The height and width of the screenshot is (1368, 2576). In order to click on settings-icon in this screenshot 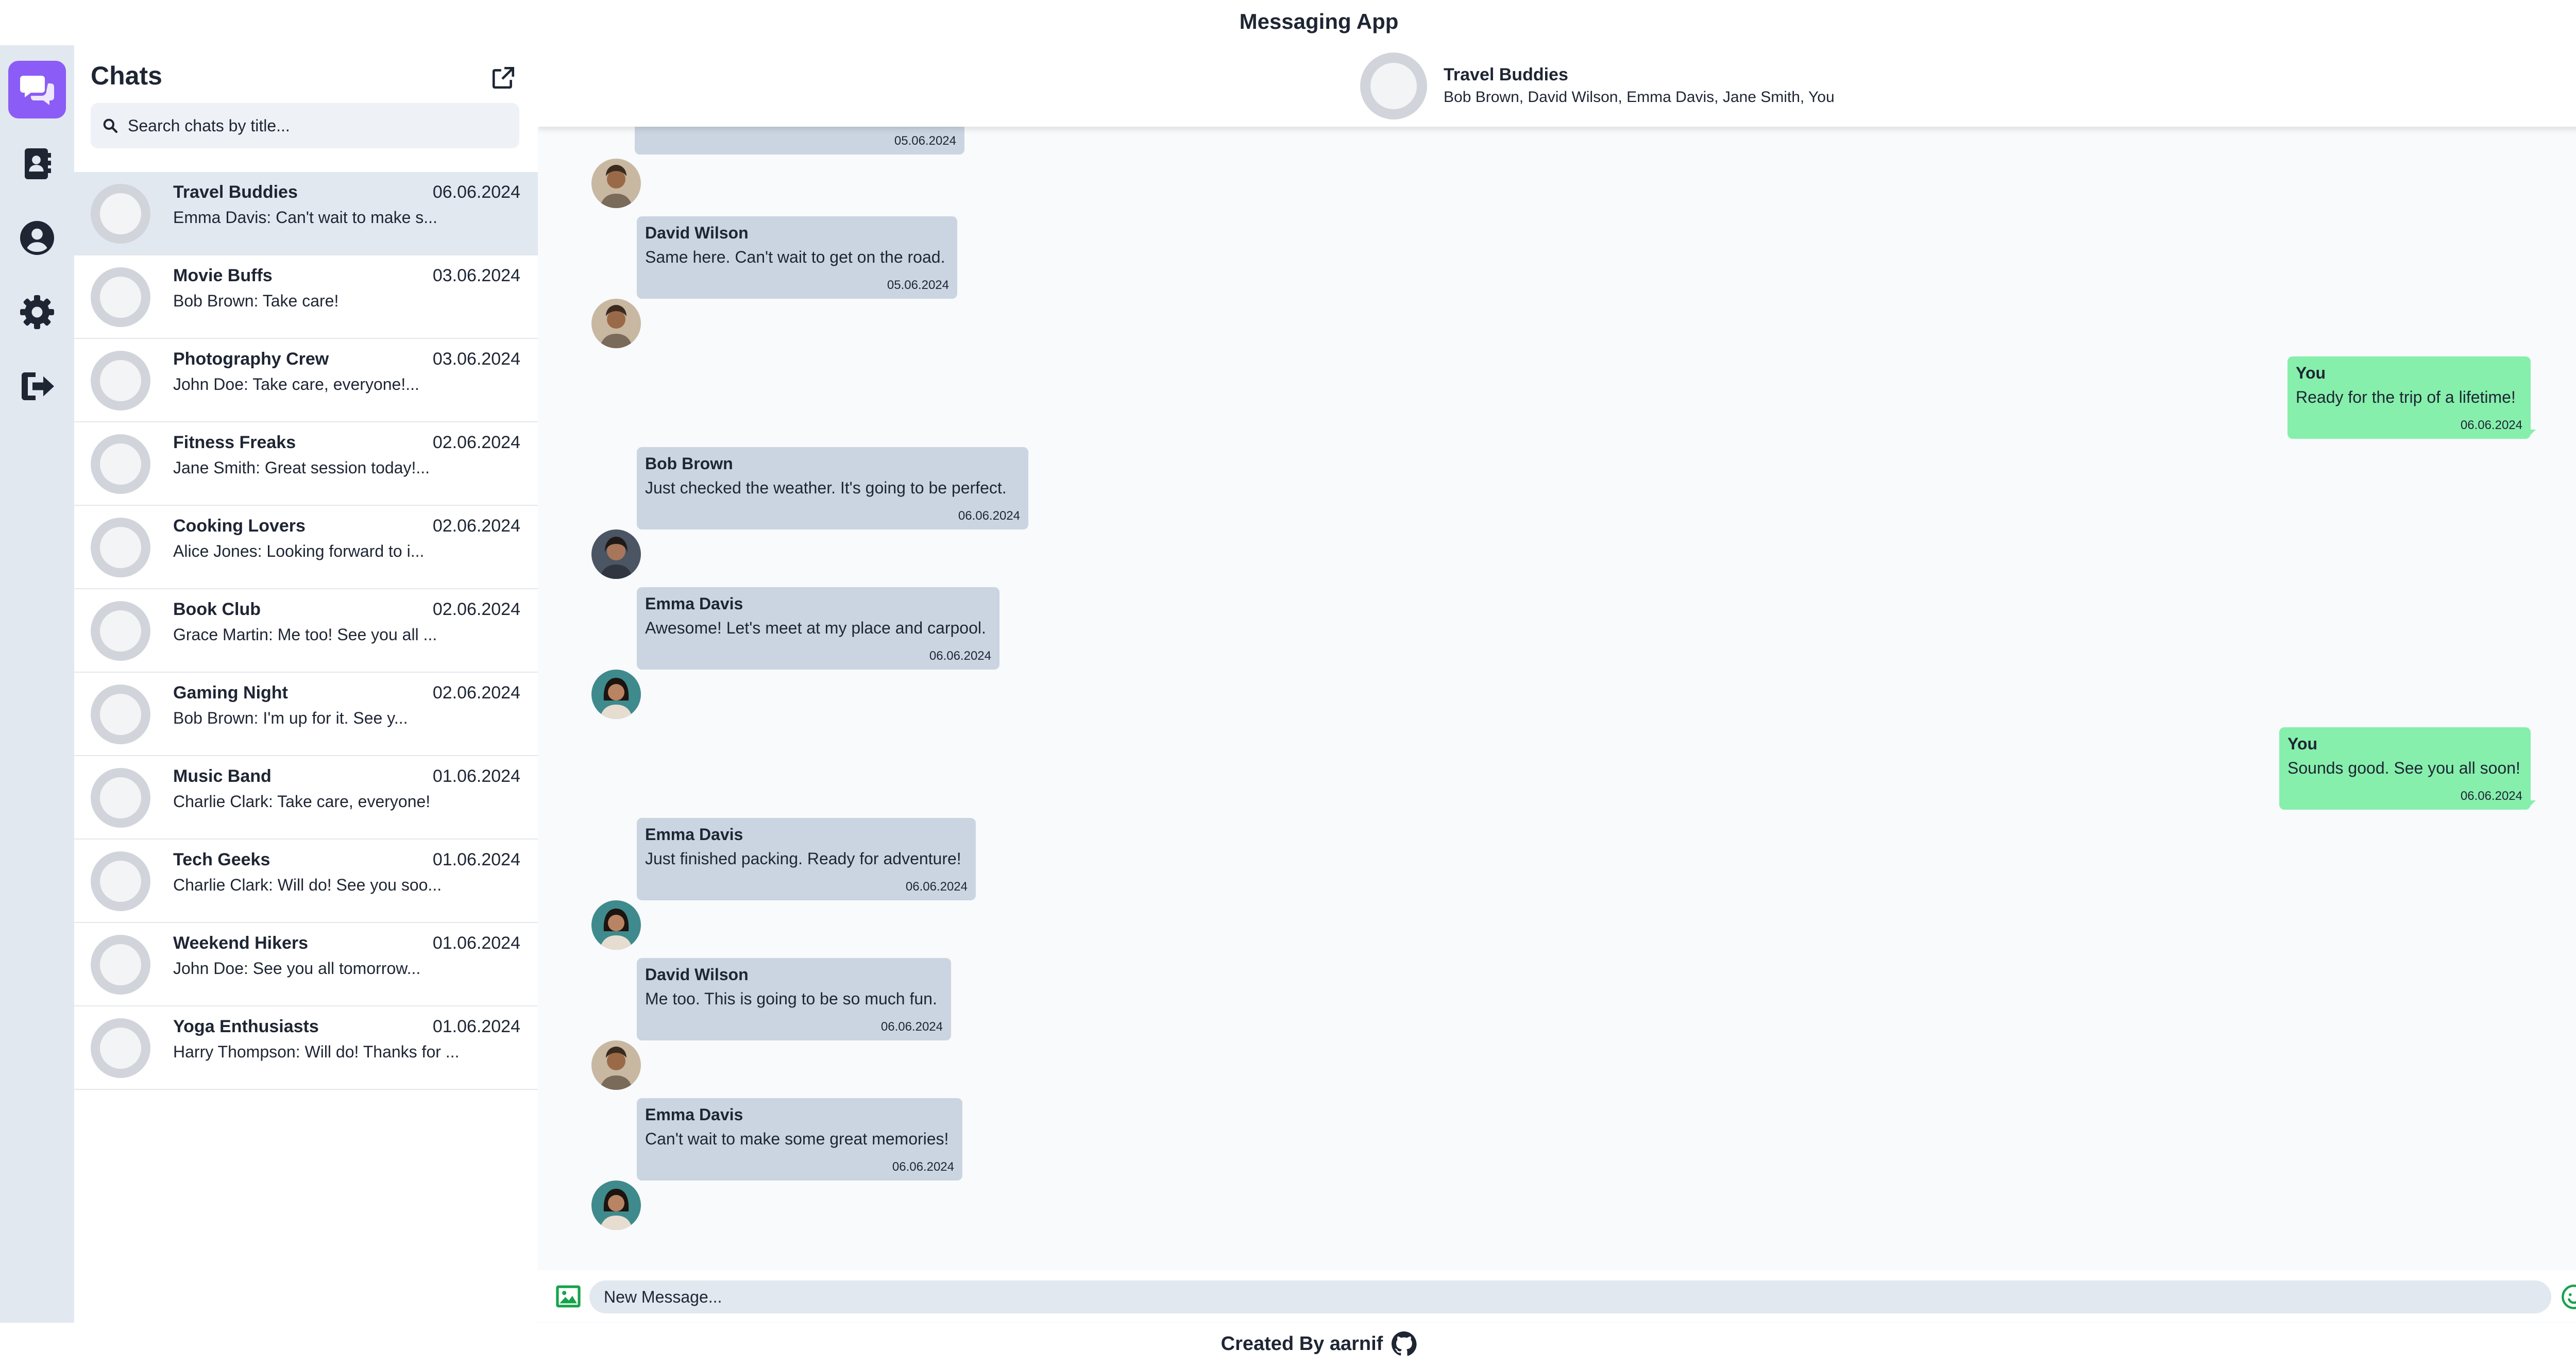, I will do `click(37, 312)`.